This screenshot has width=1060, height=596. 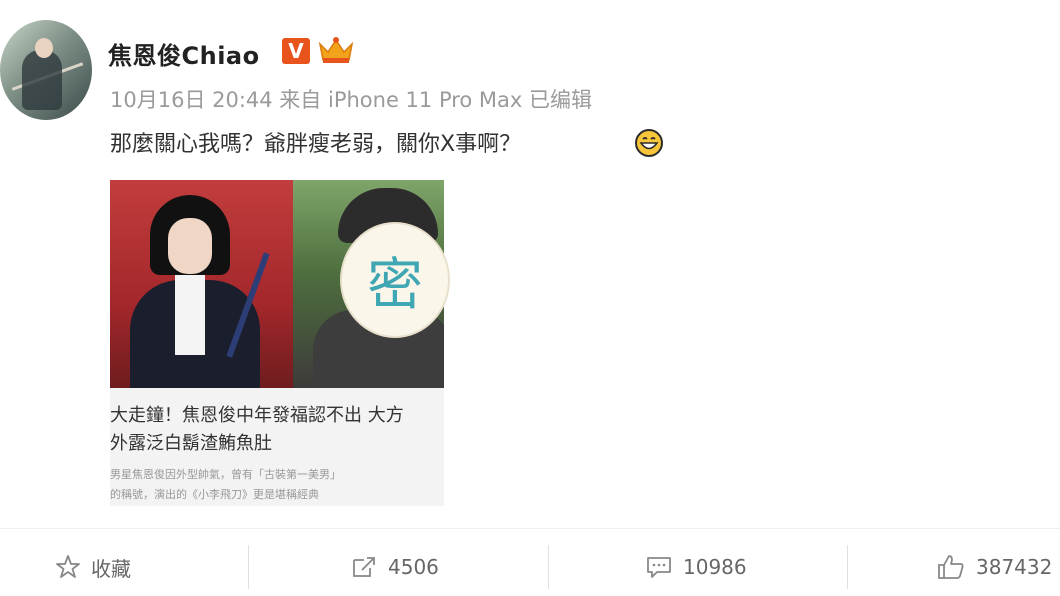 I want to click on avatar-face, so click(x=44, y=48).